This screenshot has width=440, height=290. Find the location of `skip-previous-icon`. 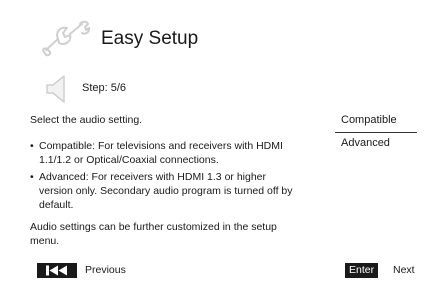

skip-previous-icon is located at coordinates (56, 270).